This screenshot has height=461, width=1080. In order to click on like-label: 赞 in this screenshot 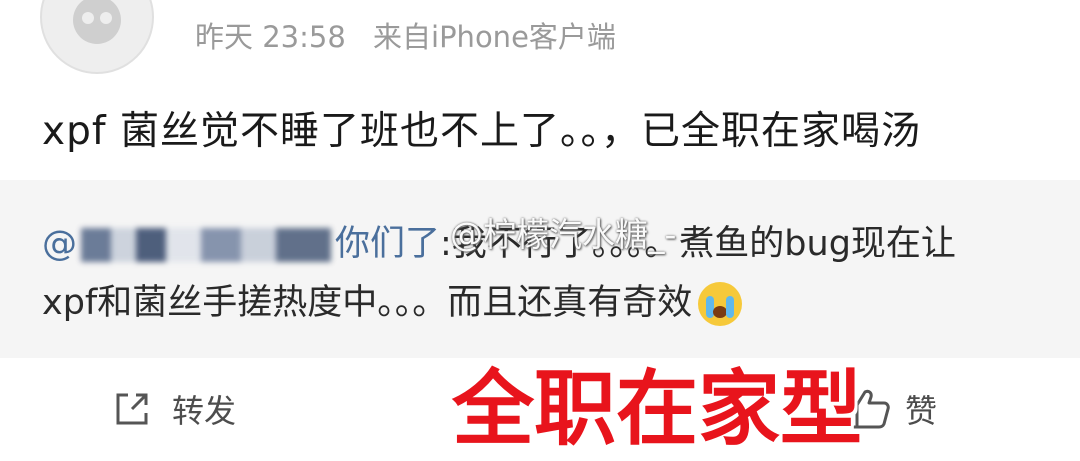, I will do `click(921, 411)`.